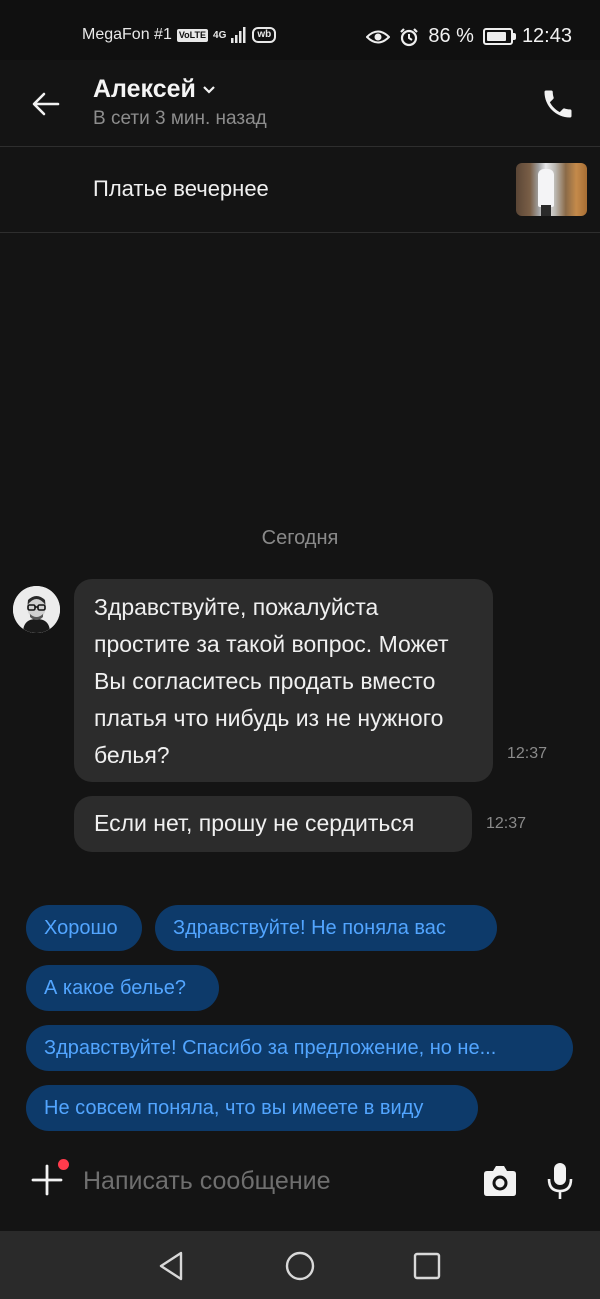  What do you see at coordinates (427, 1266) in the screenshot?
I see `nav-recents-icon` at bounding box center [427, 1266].